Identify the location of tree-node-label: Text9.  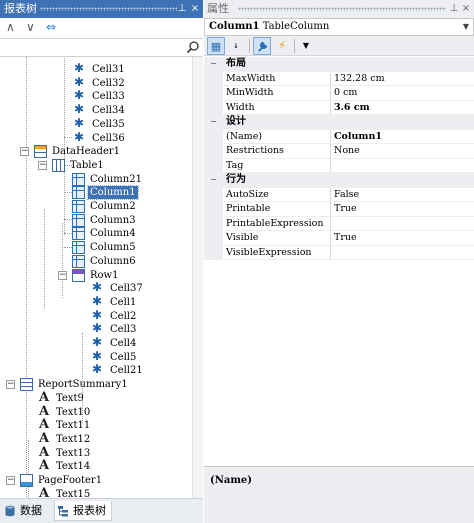
(70, 398).